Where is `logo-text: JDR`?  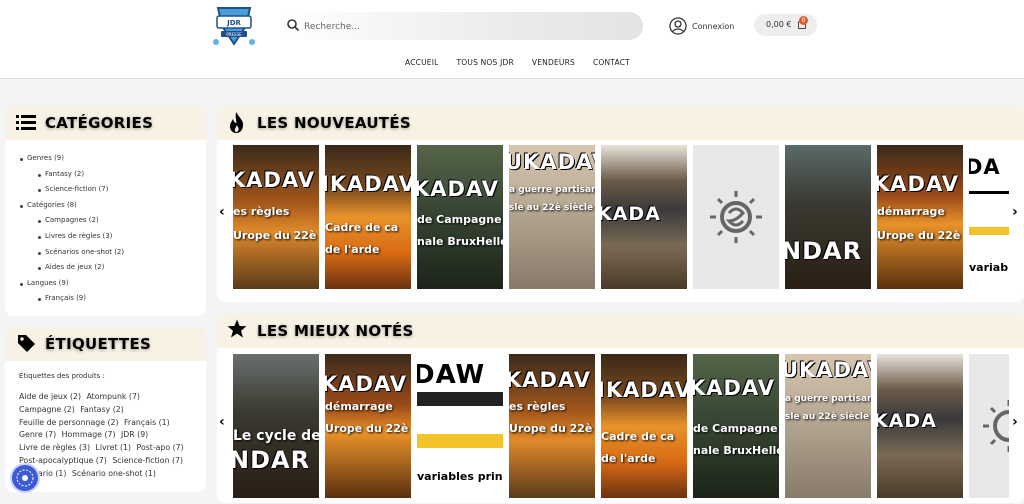 logo-text: JDR is located at coordinates (233, 23).